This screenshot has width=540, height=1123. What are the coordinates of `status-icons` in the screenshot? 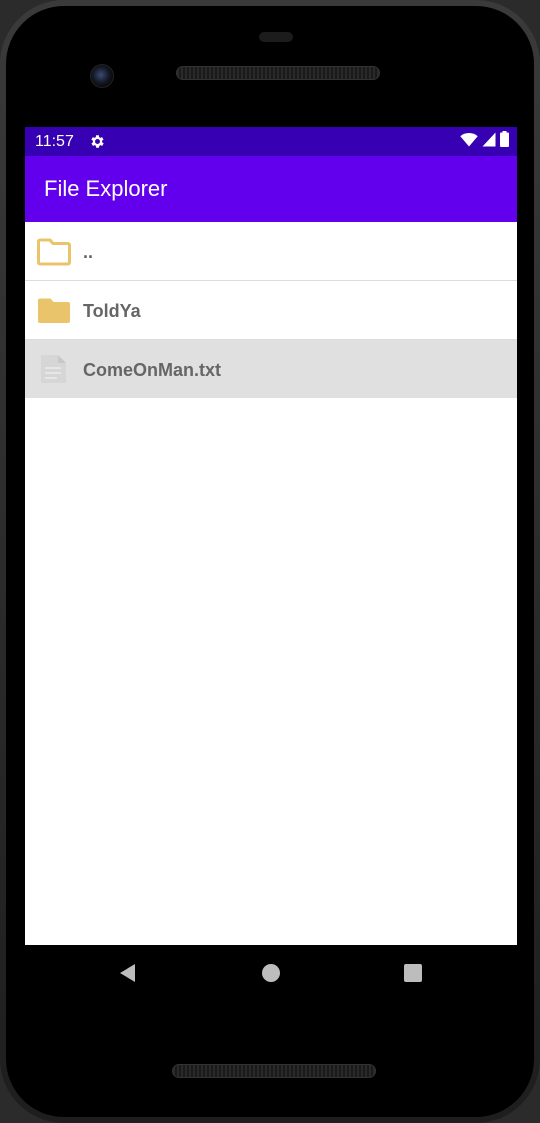 It's located at (484, 141).